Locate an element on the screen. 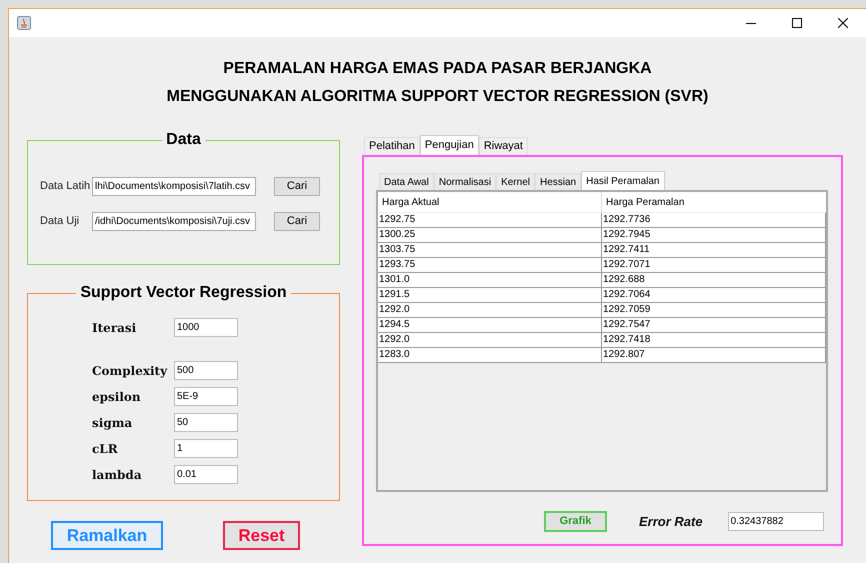 Image resolution: width=866 pixels, height=563 pixels. param-label: lambda is located at coordinates (117, 475).